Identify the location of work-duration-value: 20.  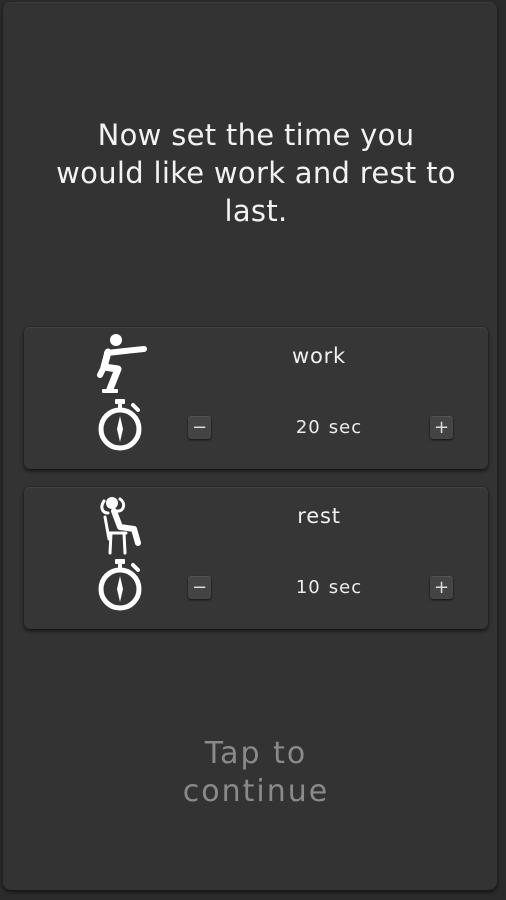
(308, 427).